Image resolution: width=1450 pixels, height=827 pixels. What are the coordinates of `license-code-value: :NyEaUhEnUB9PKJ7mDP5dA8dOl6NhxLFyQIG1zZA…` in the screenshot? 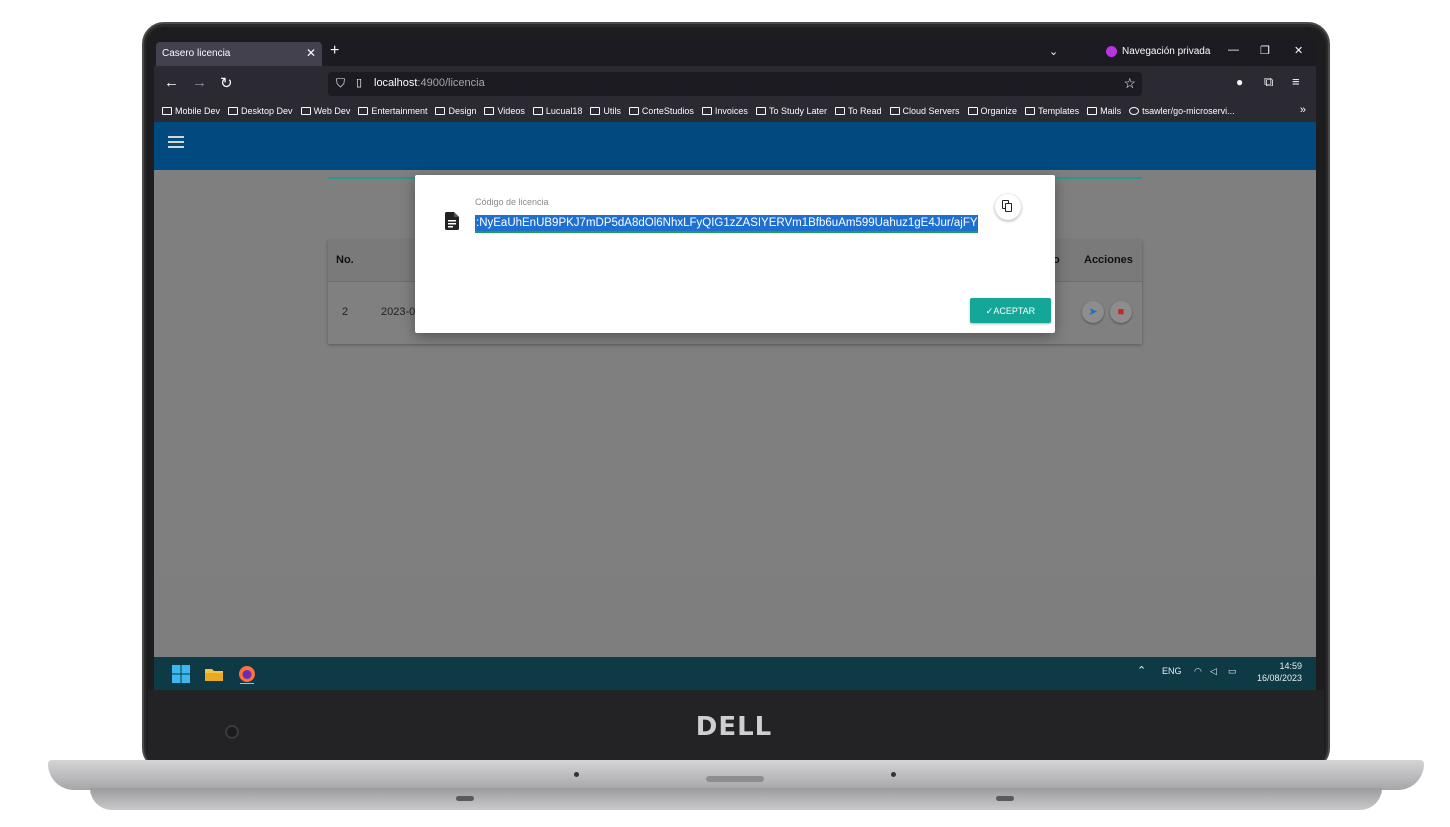 It's located at (726, 223).